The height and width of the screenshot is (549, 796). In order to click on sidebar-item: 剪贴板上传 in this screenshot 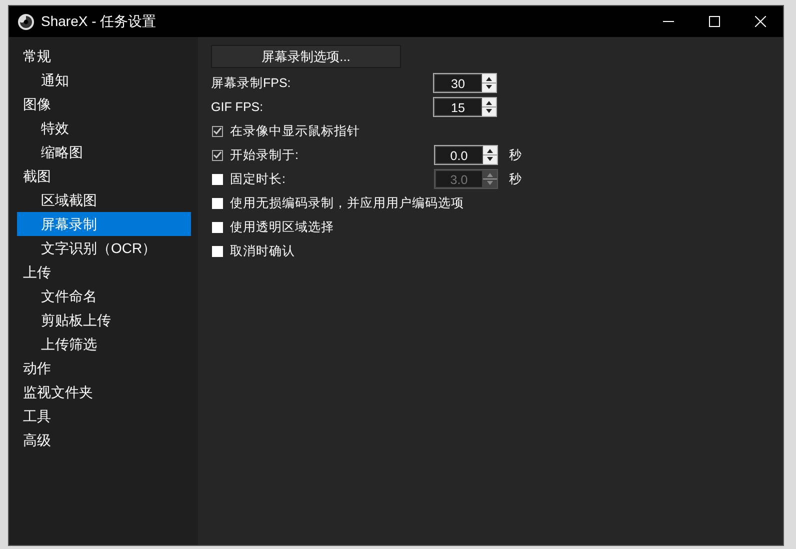, I will do `click(104, 320)`.